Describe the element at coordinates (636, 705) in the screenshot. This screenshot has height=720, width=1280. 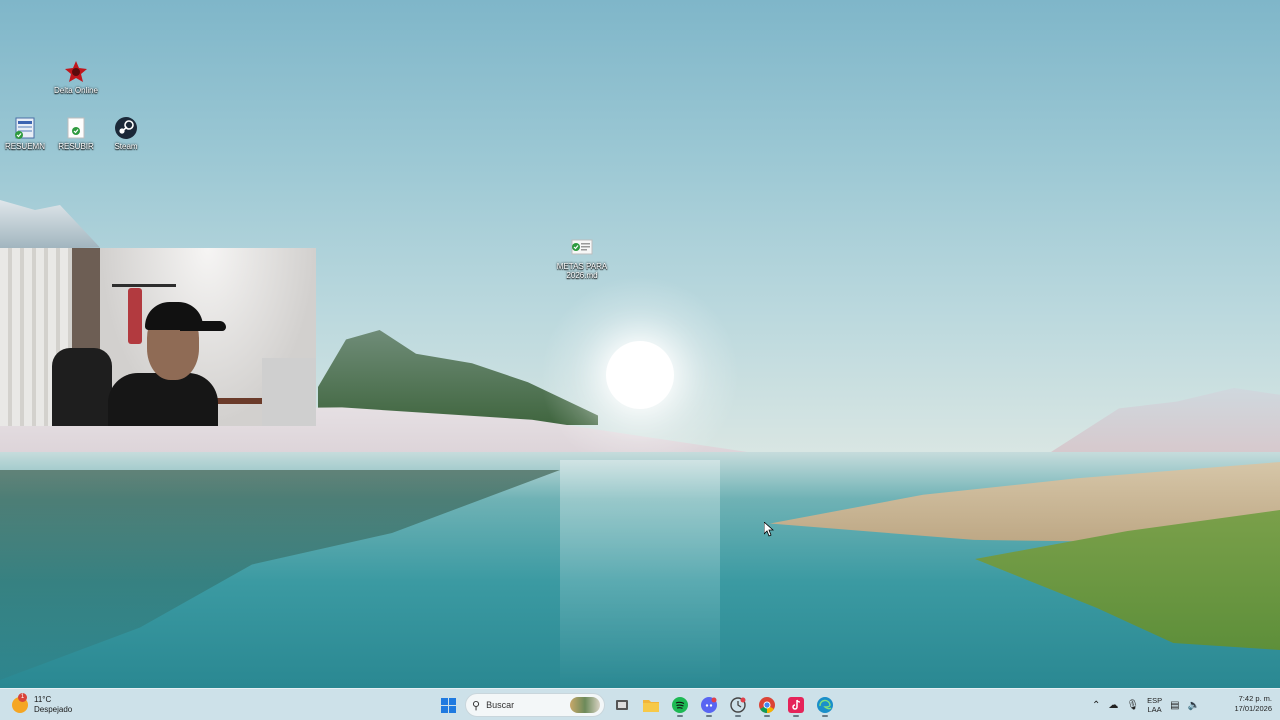
I see `taskbar-apps: ⚲ Buscar` at that location.